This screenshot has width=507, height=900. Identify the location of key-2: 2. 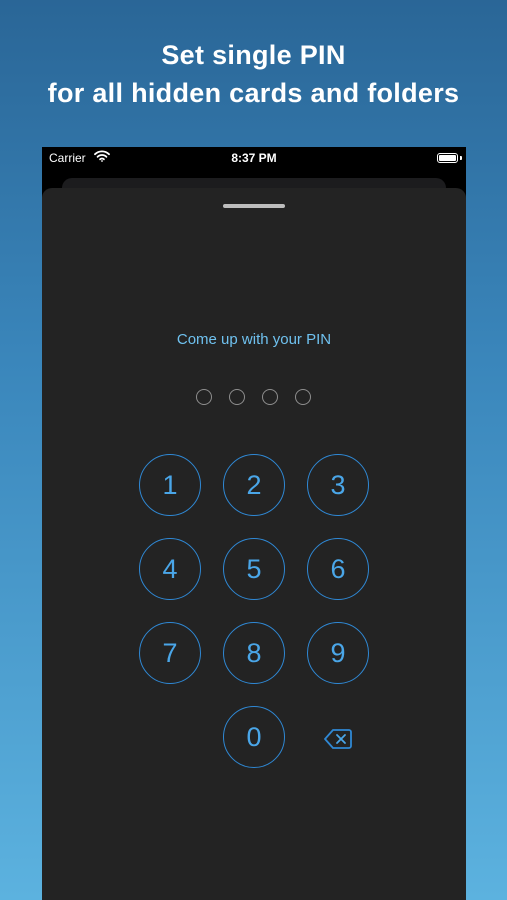
(254, 485).